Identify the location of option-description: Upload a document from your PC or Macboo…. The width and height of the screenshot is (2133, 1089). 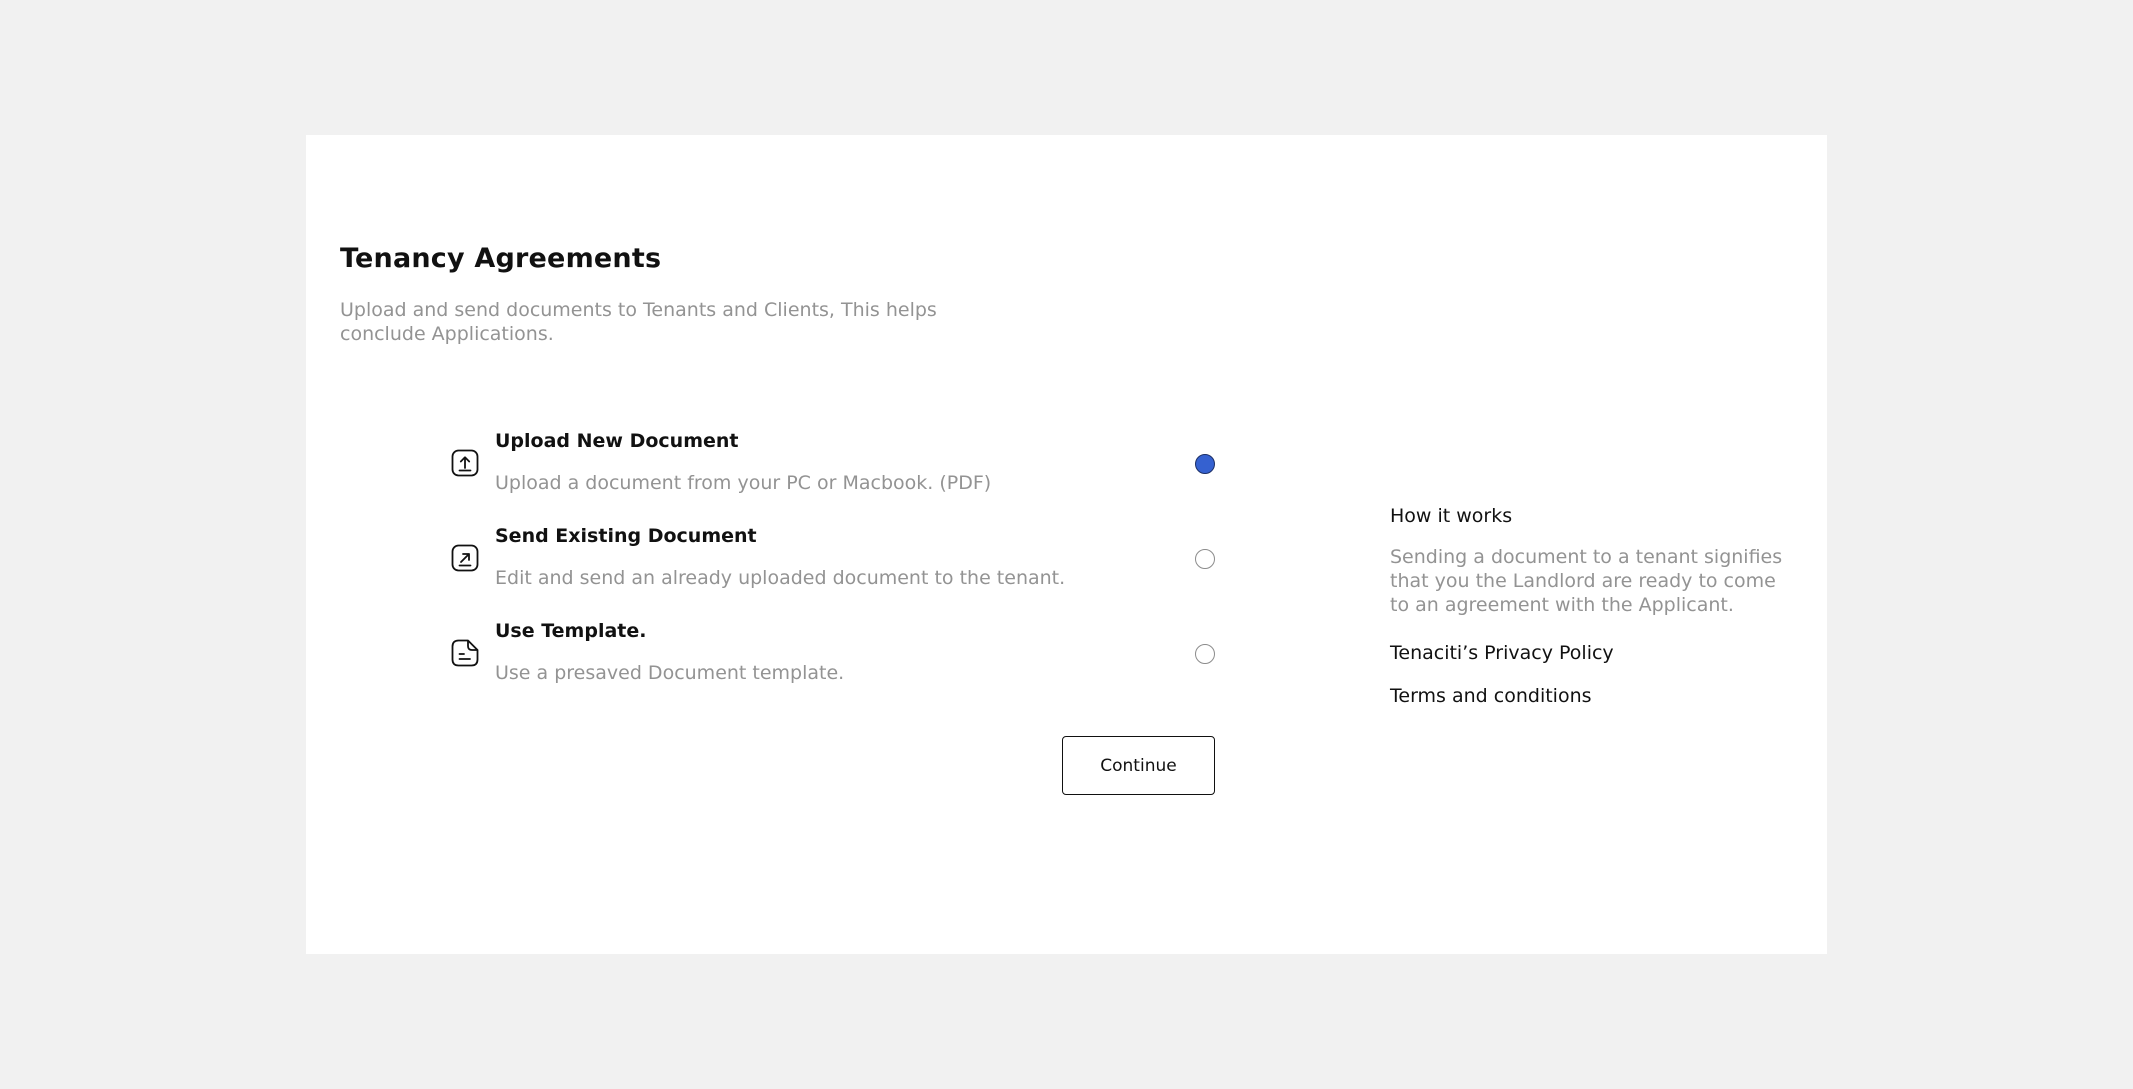
(743, 483).